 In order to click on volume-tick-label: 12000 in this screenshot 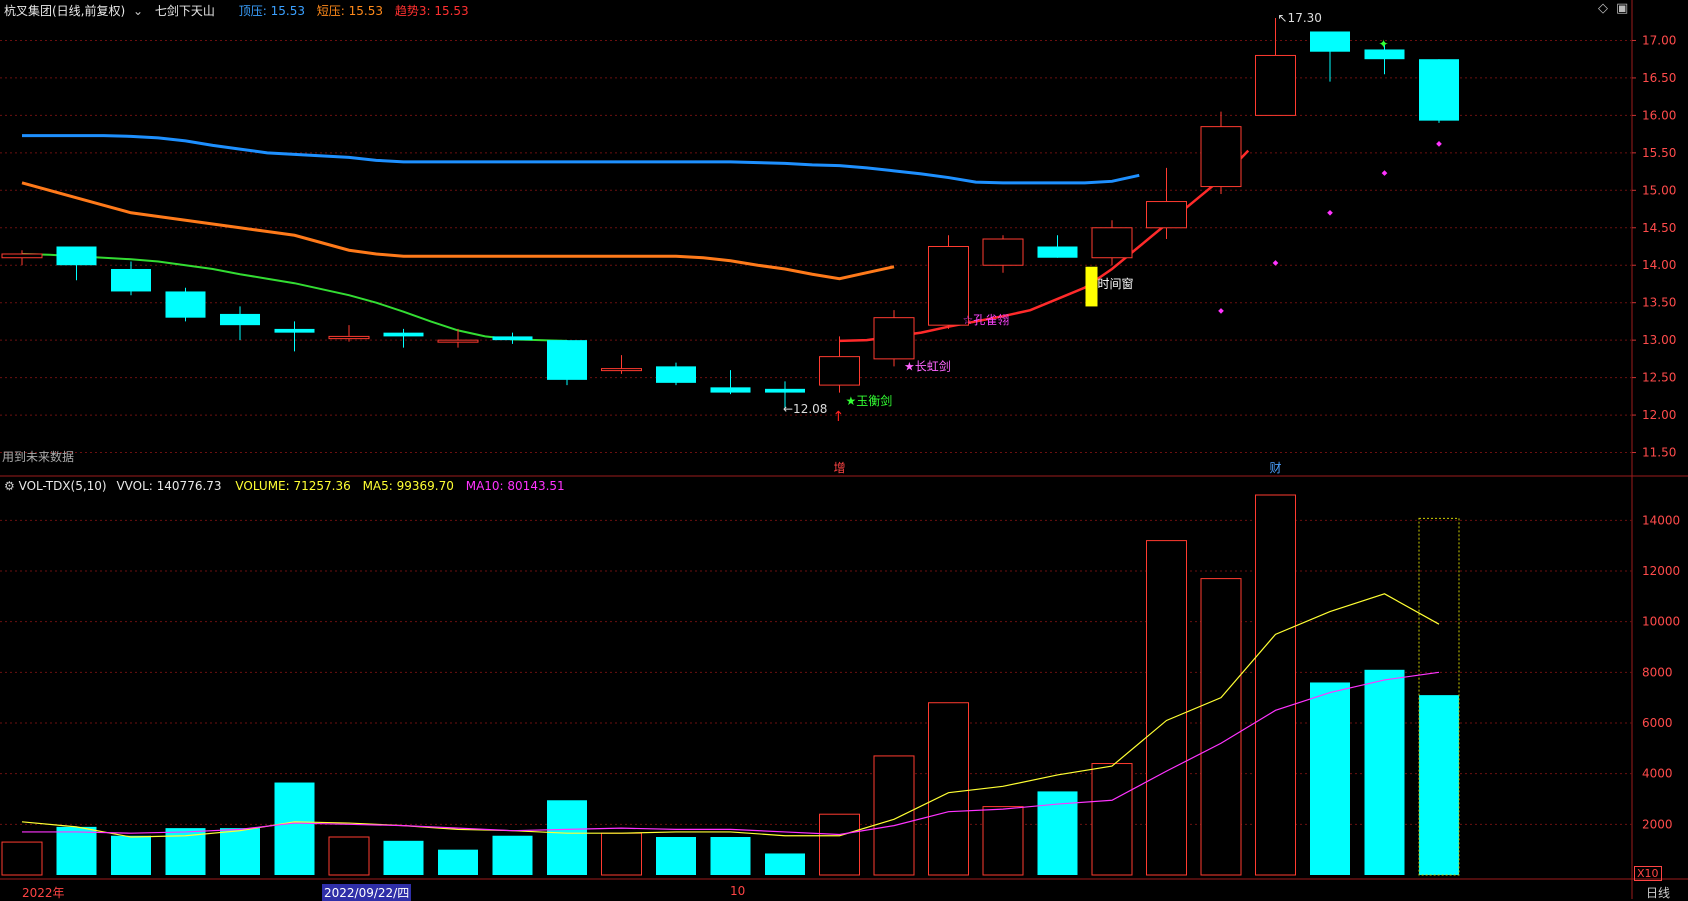, I will do `click(1661, 571)`.